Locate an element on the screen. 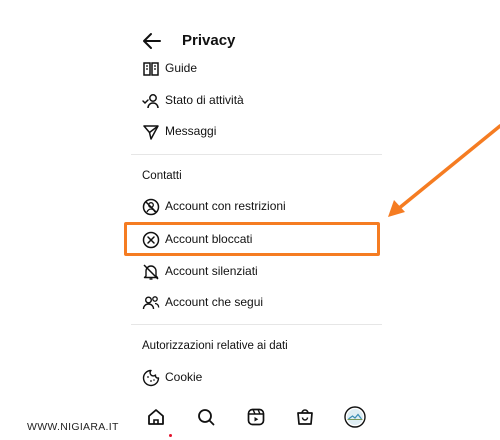  profile-avatar is located at coordinates (355, 417).